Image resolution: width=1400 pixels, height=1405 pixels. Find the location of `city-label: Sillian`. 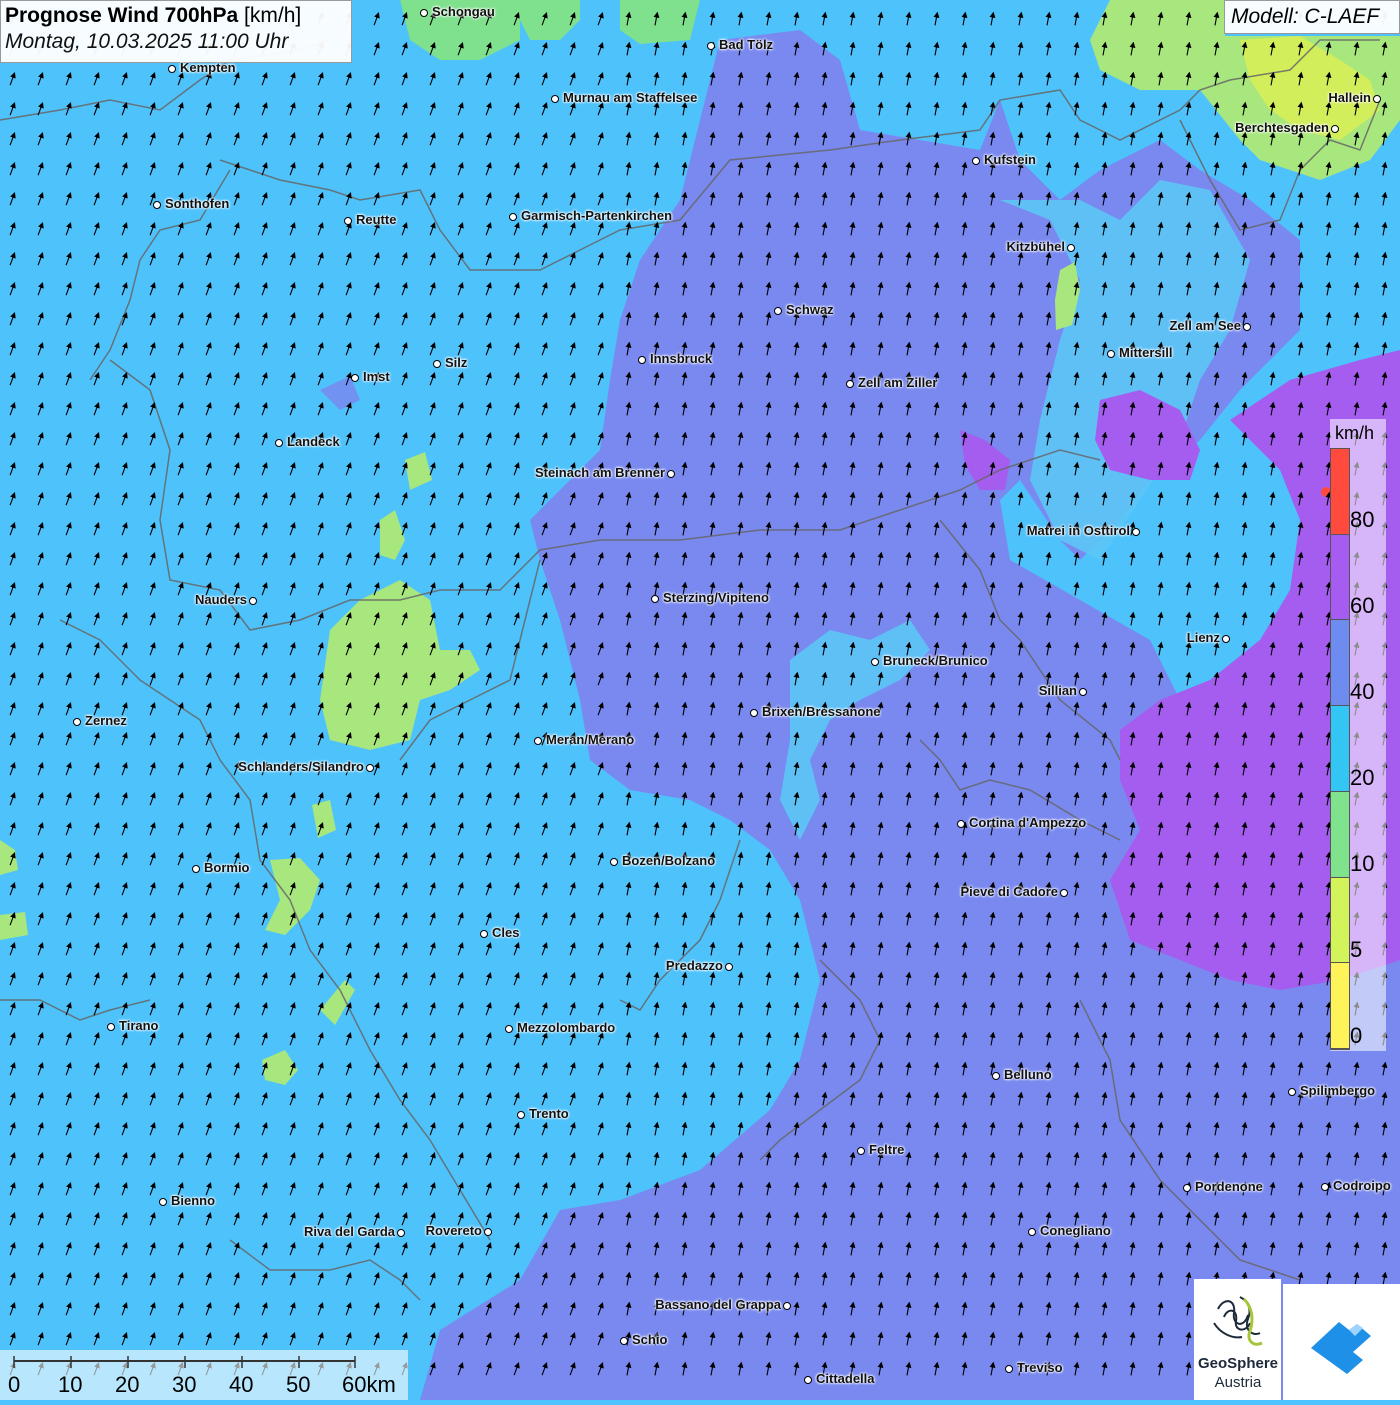

city-label: Sillian is located at coordinates (1057, 690).